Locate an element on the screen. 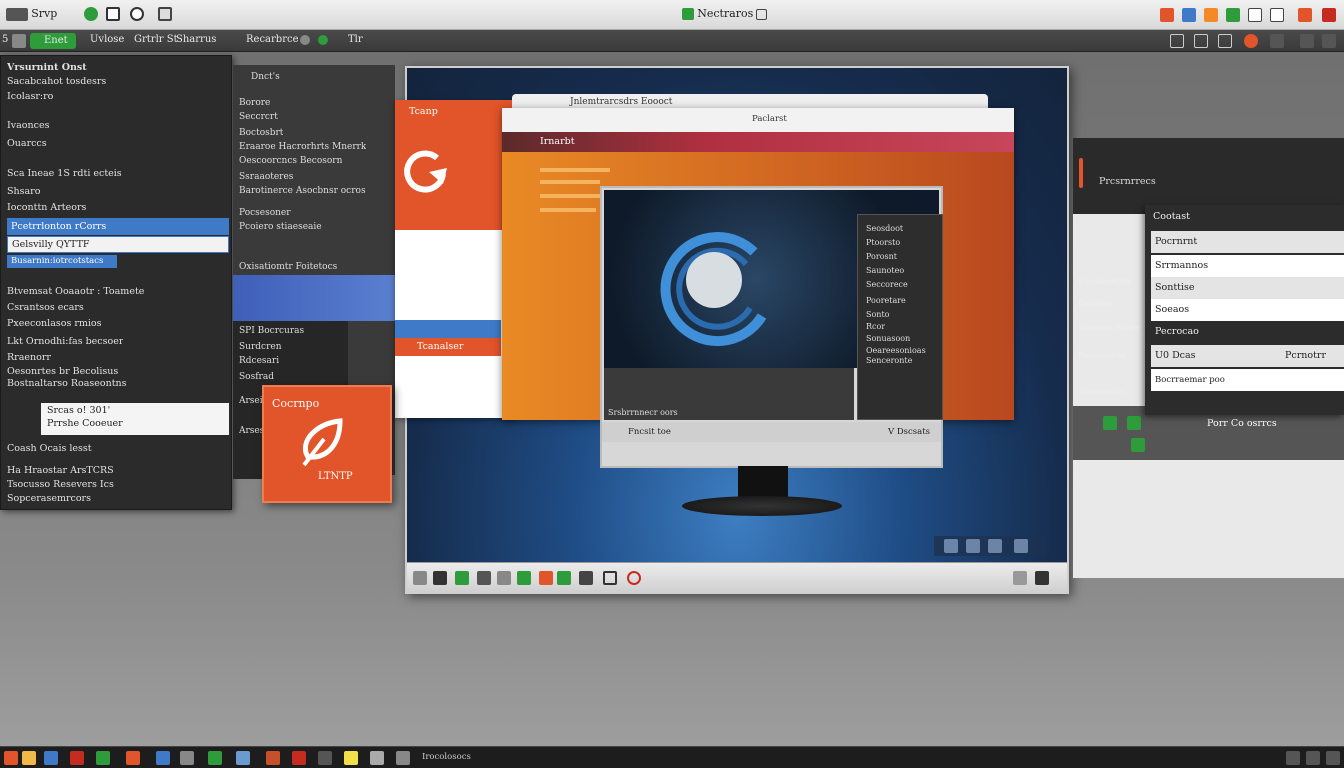 This screenshot has width=1344, height=768. sidebar-item: Icolasr:ro is located at coordinates (30, 96).